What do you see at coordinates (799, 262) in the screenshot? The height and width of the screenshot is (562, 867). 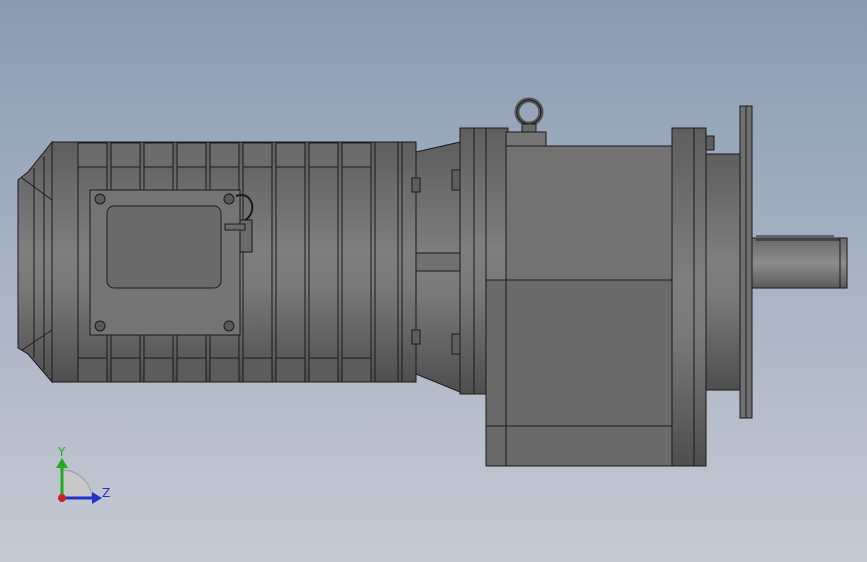 I see `output-shaft` at bounding box center [799, 262].